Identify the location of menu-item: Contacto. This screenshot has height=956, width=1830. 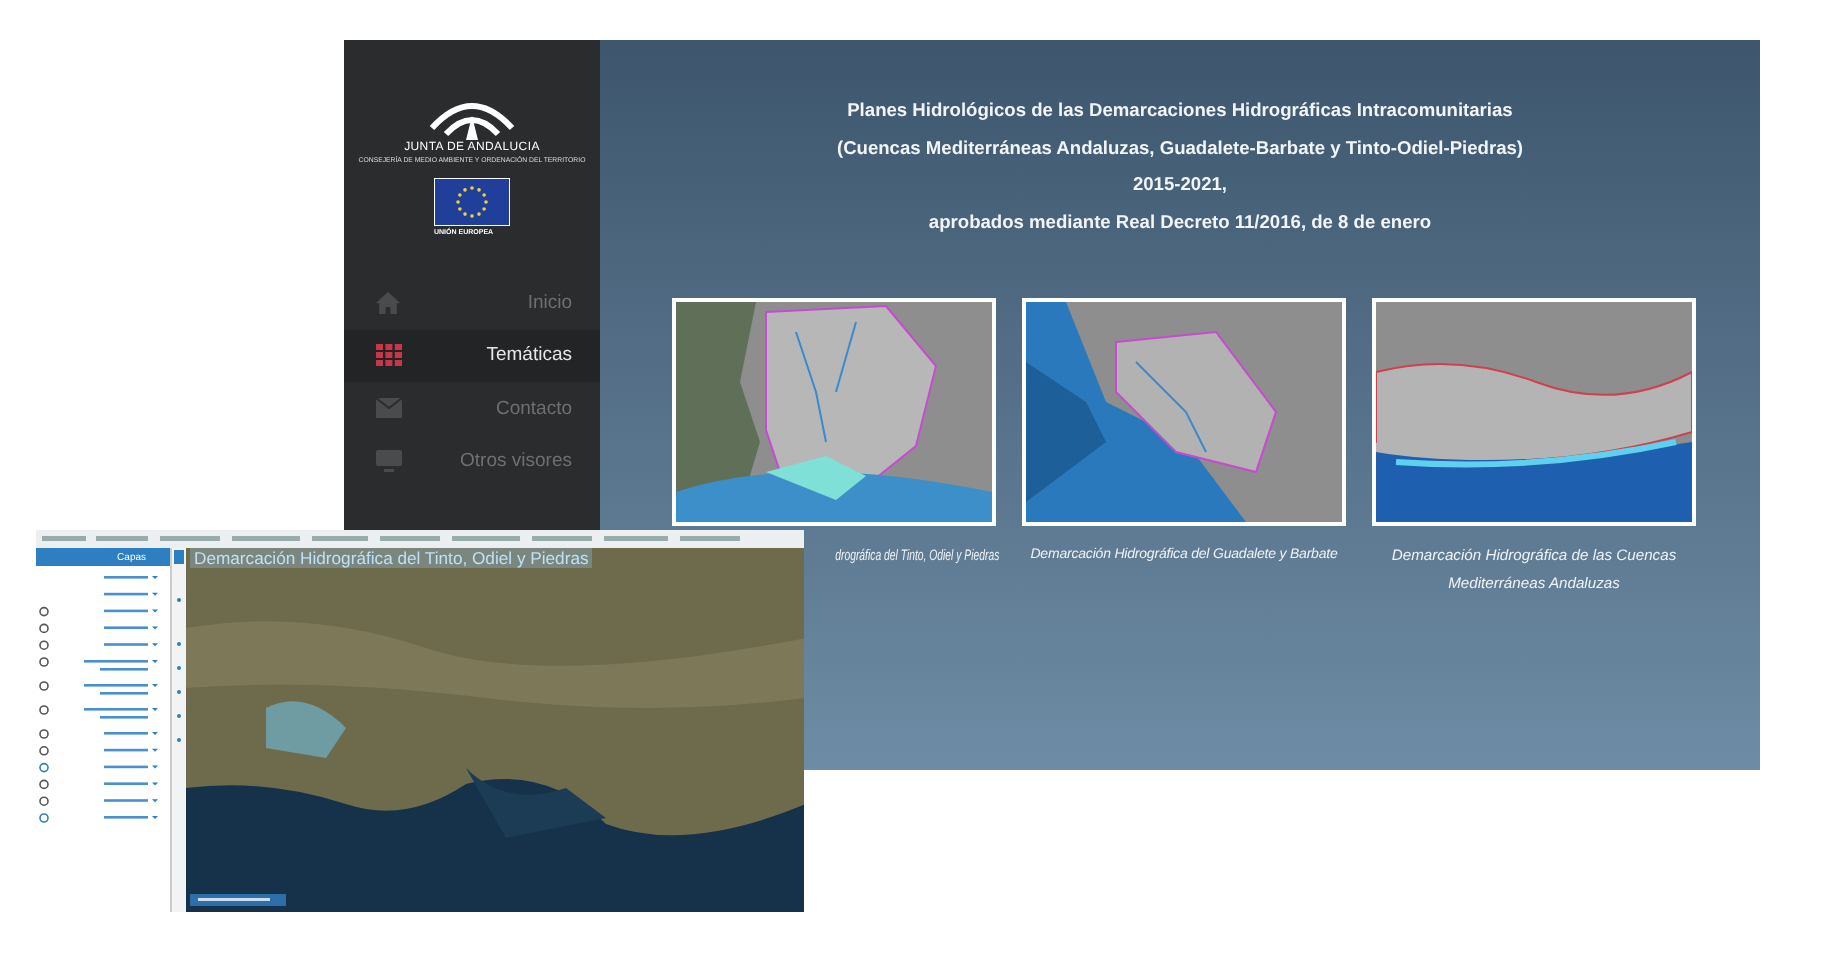
(472, 408).